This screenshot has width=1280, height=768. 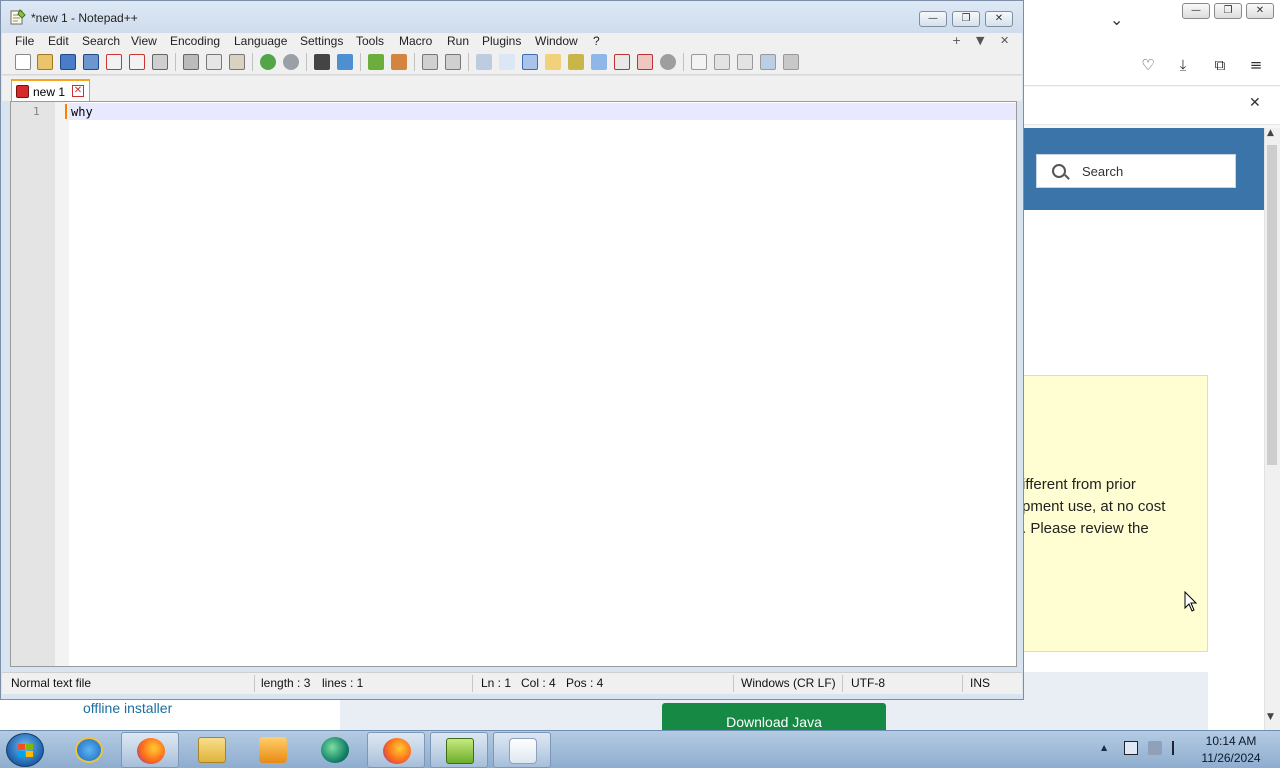 I want to click on run-macro-multiple-icon, so click(x=768, y=62).